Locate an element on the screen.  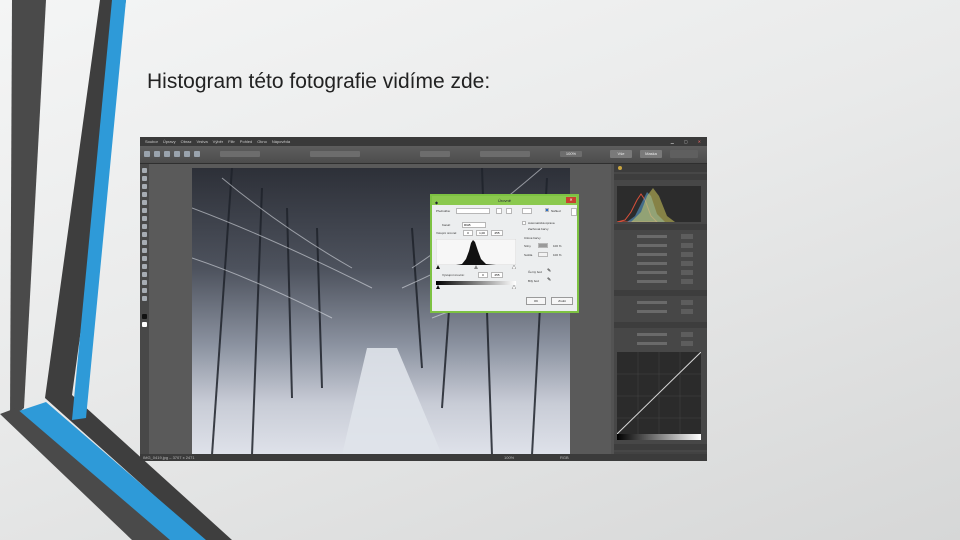
output-black-field: 0 is located at coordinates (483, 275).